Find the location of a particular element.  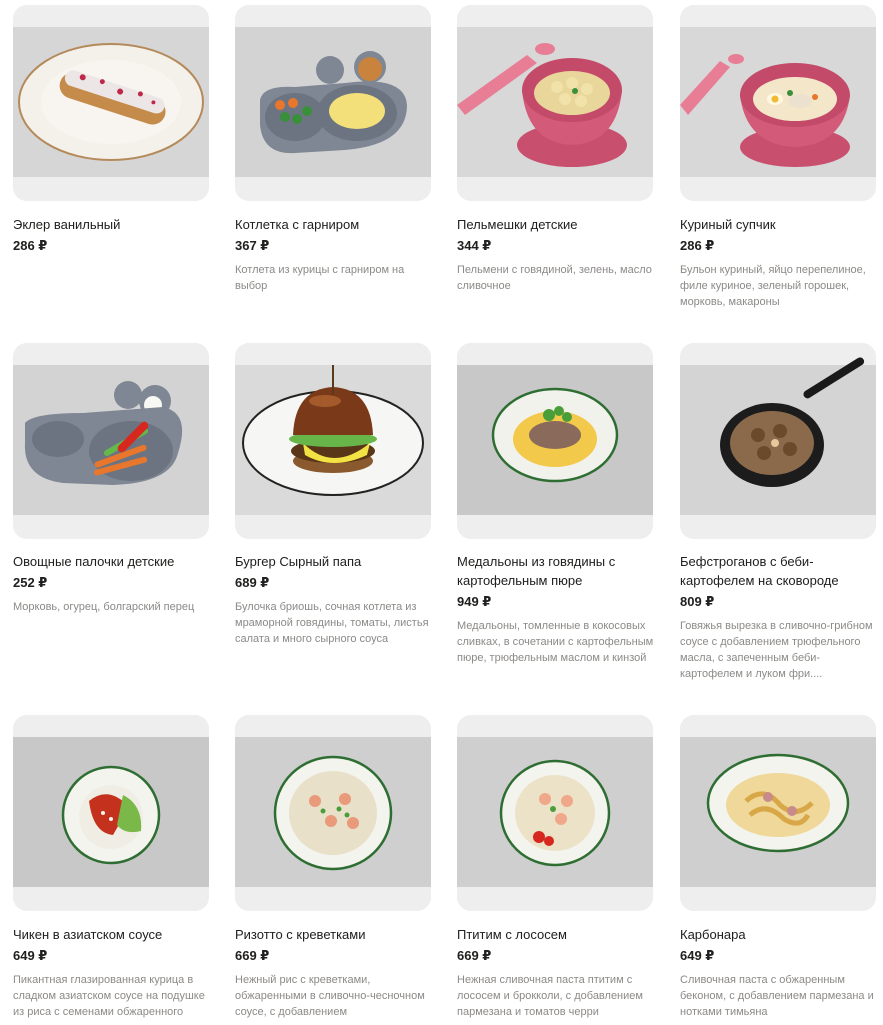

product-title: Ризотто с креветками is located at coordinates (300, 934).